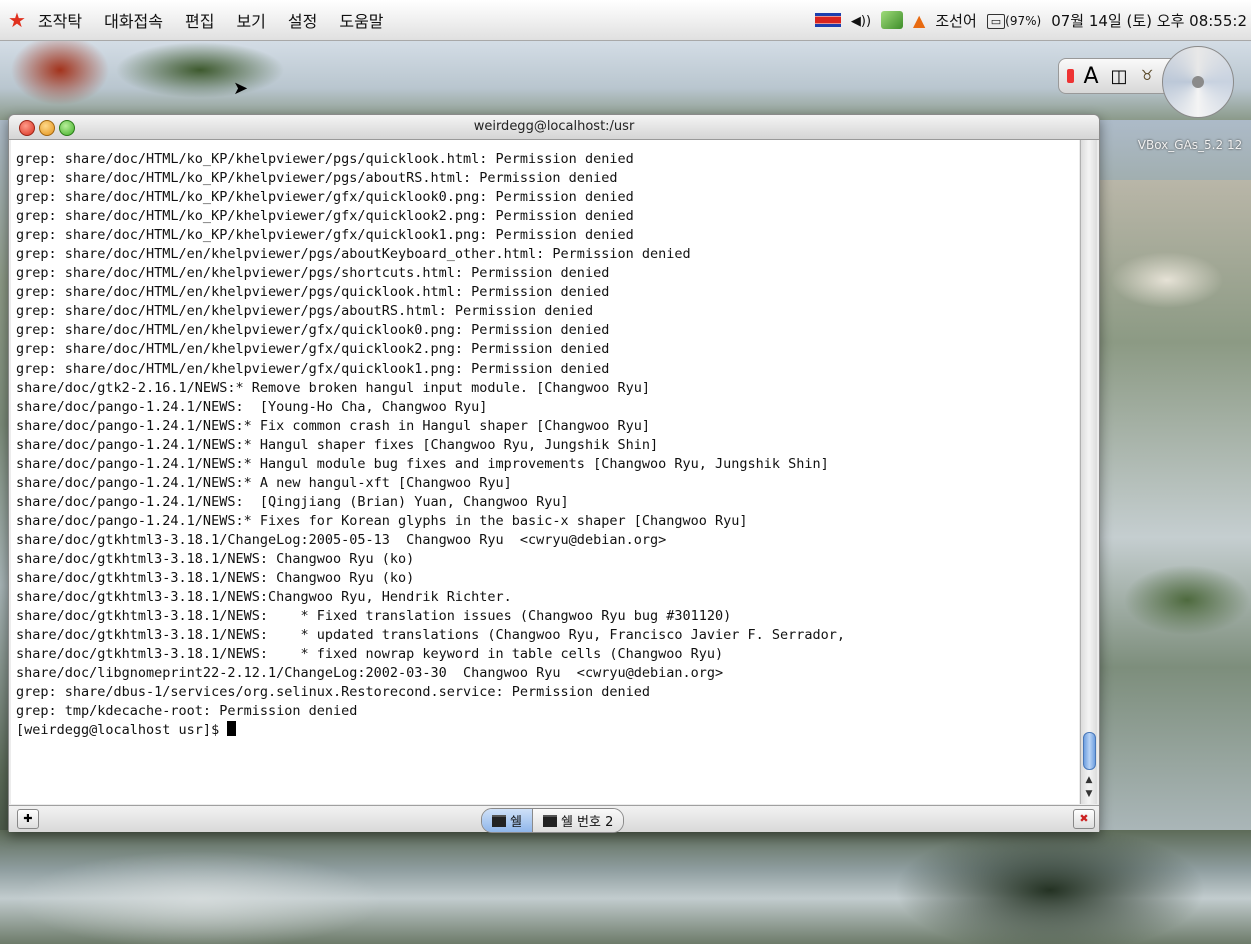 The height and width of the screenshot is (944, 1251). What do you see at coordinates (1089, 794) in the screenshot?
I see `scroll-down-arrow-icon: ▼` at bounding box center [1089, 794].